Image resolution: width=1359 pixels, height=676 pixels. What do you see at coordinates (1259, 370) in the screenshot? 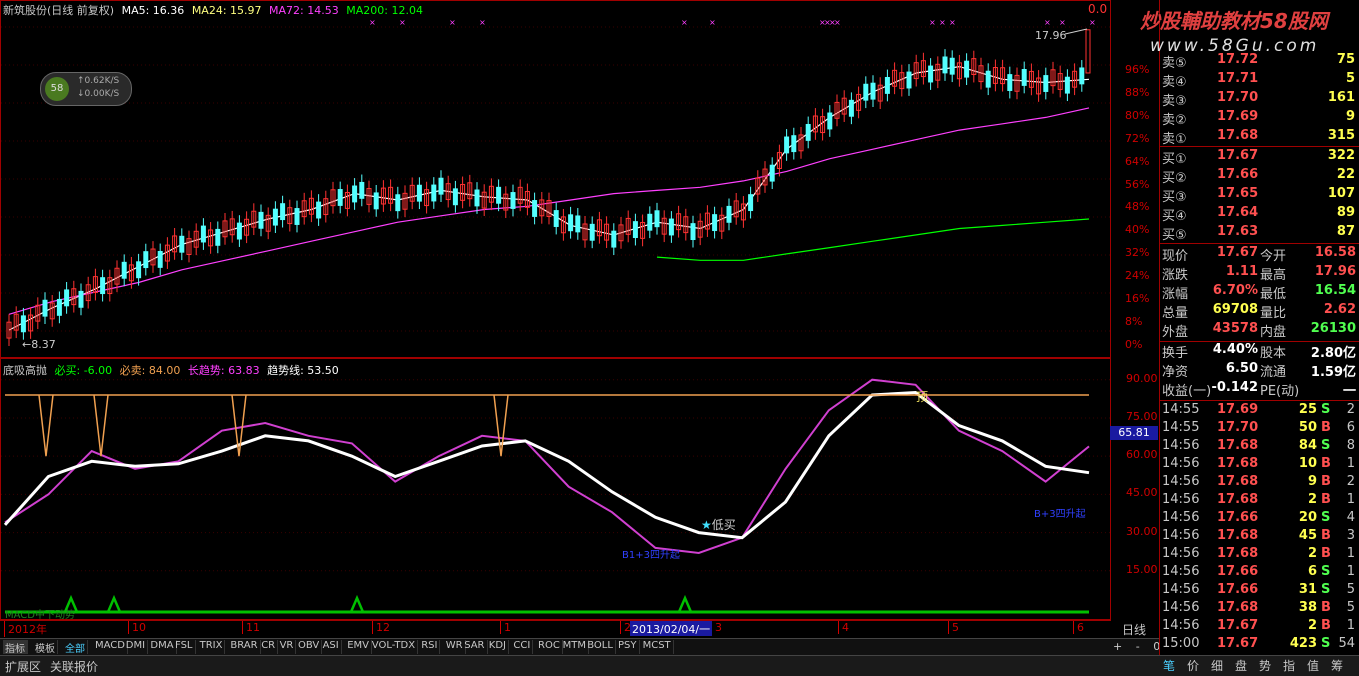
I see `stats-row: 净资 6.50 流通 1.59亿` at bounding box center [1259, 370].